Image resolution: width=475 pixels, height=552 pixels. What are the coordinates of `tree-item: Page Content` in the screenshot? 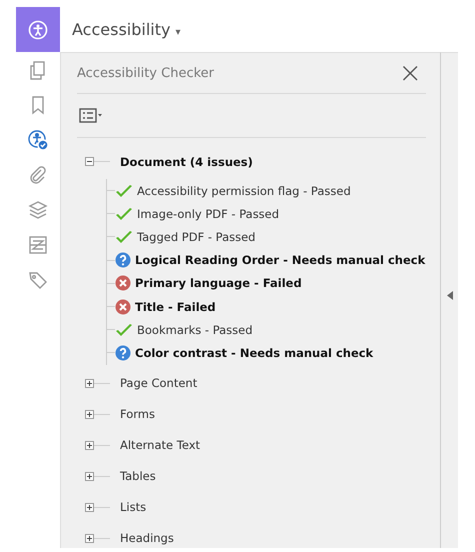 It's located at (159, 383).